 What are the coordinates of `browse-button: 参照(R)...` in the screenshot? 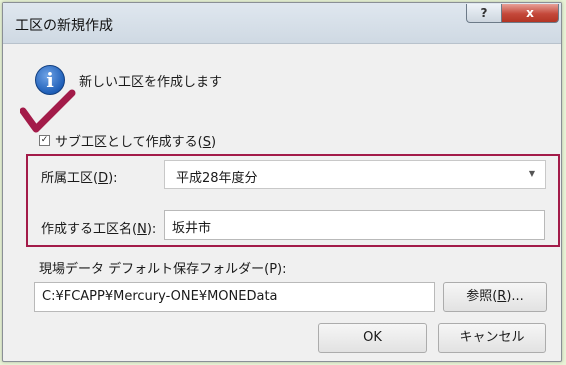 It's located at (495, 297).